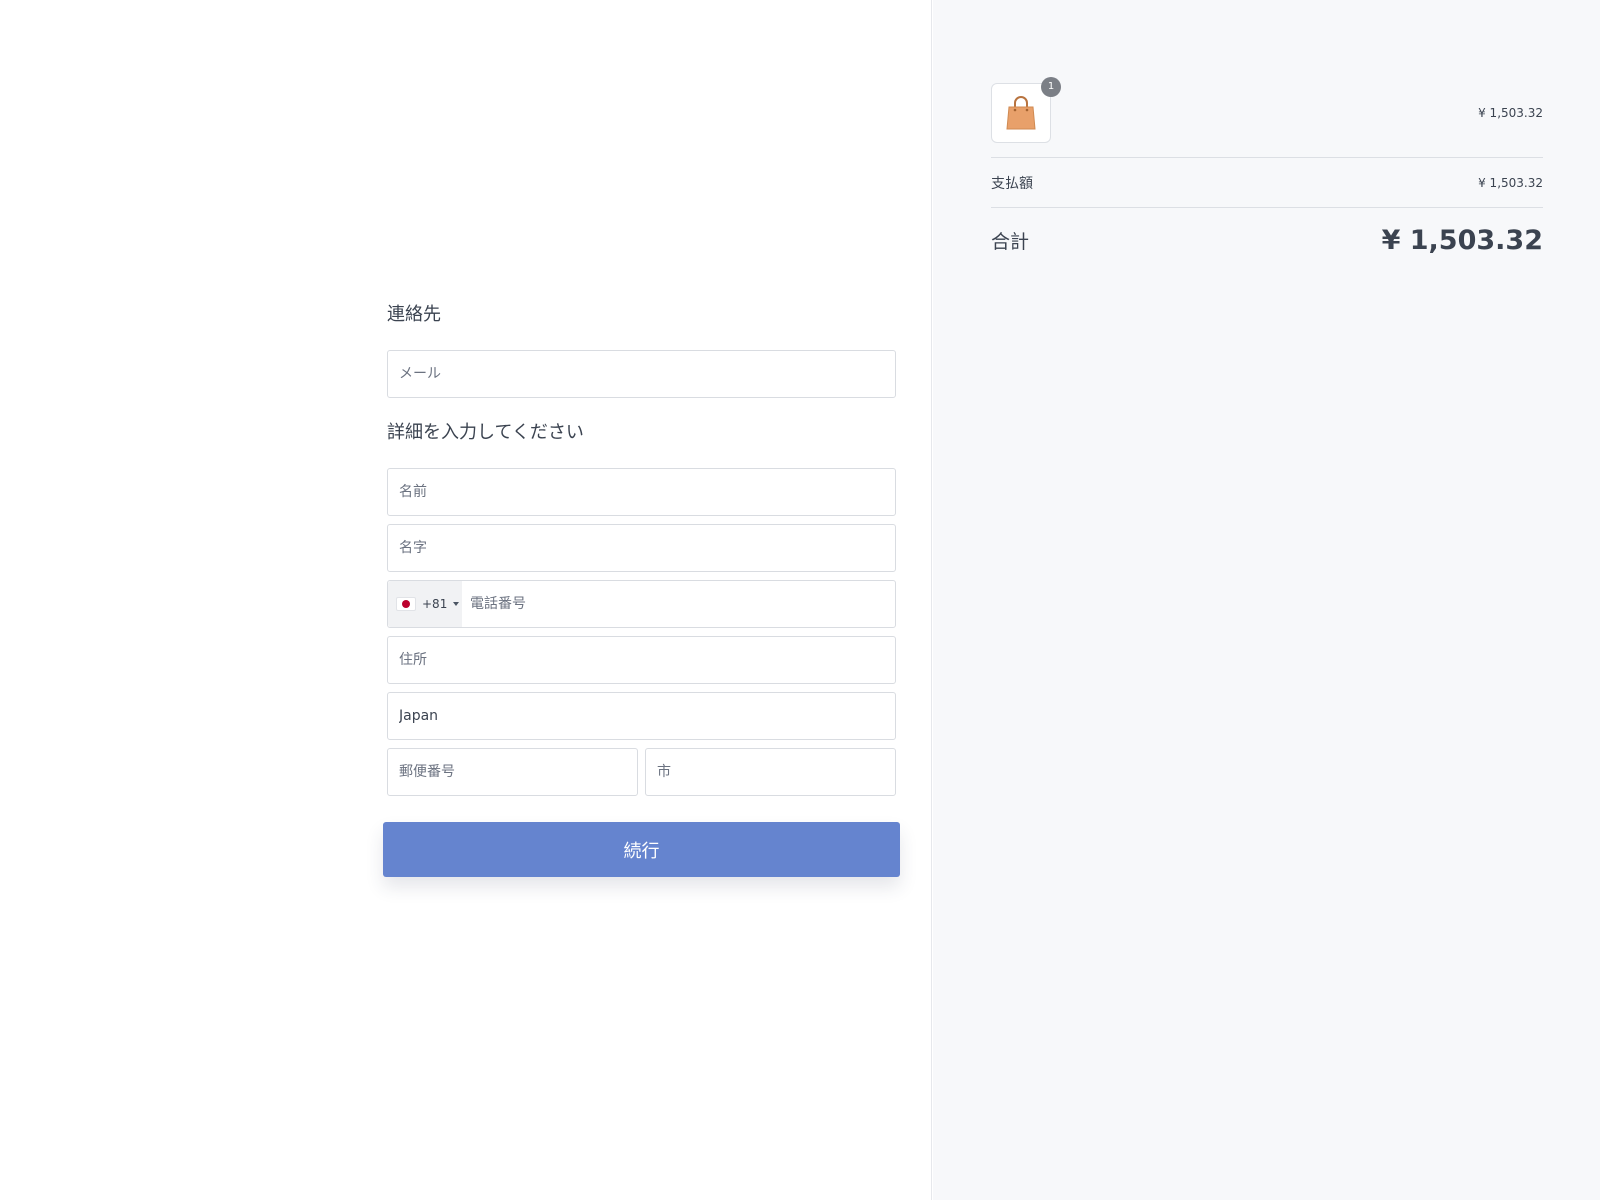 The height and width of the screenshot is (1200, 1600). I want to click on subtotal-value: ¥ 1,503.32, so click(1510, 182).